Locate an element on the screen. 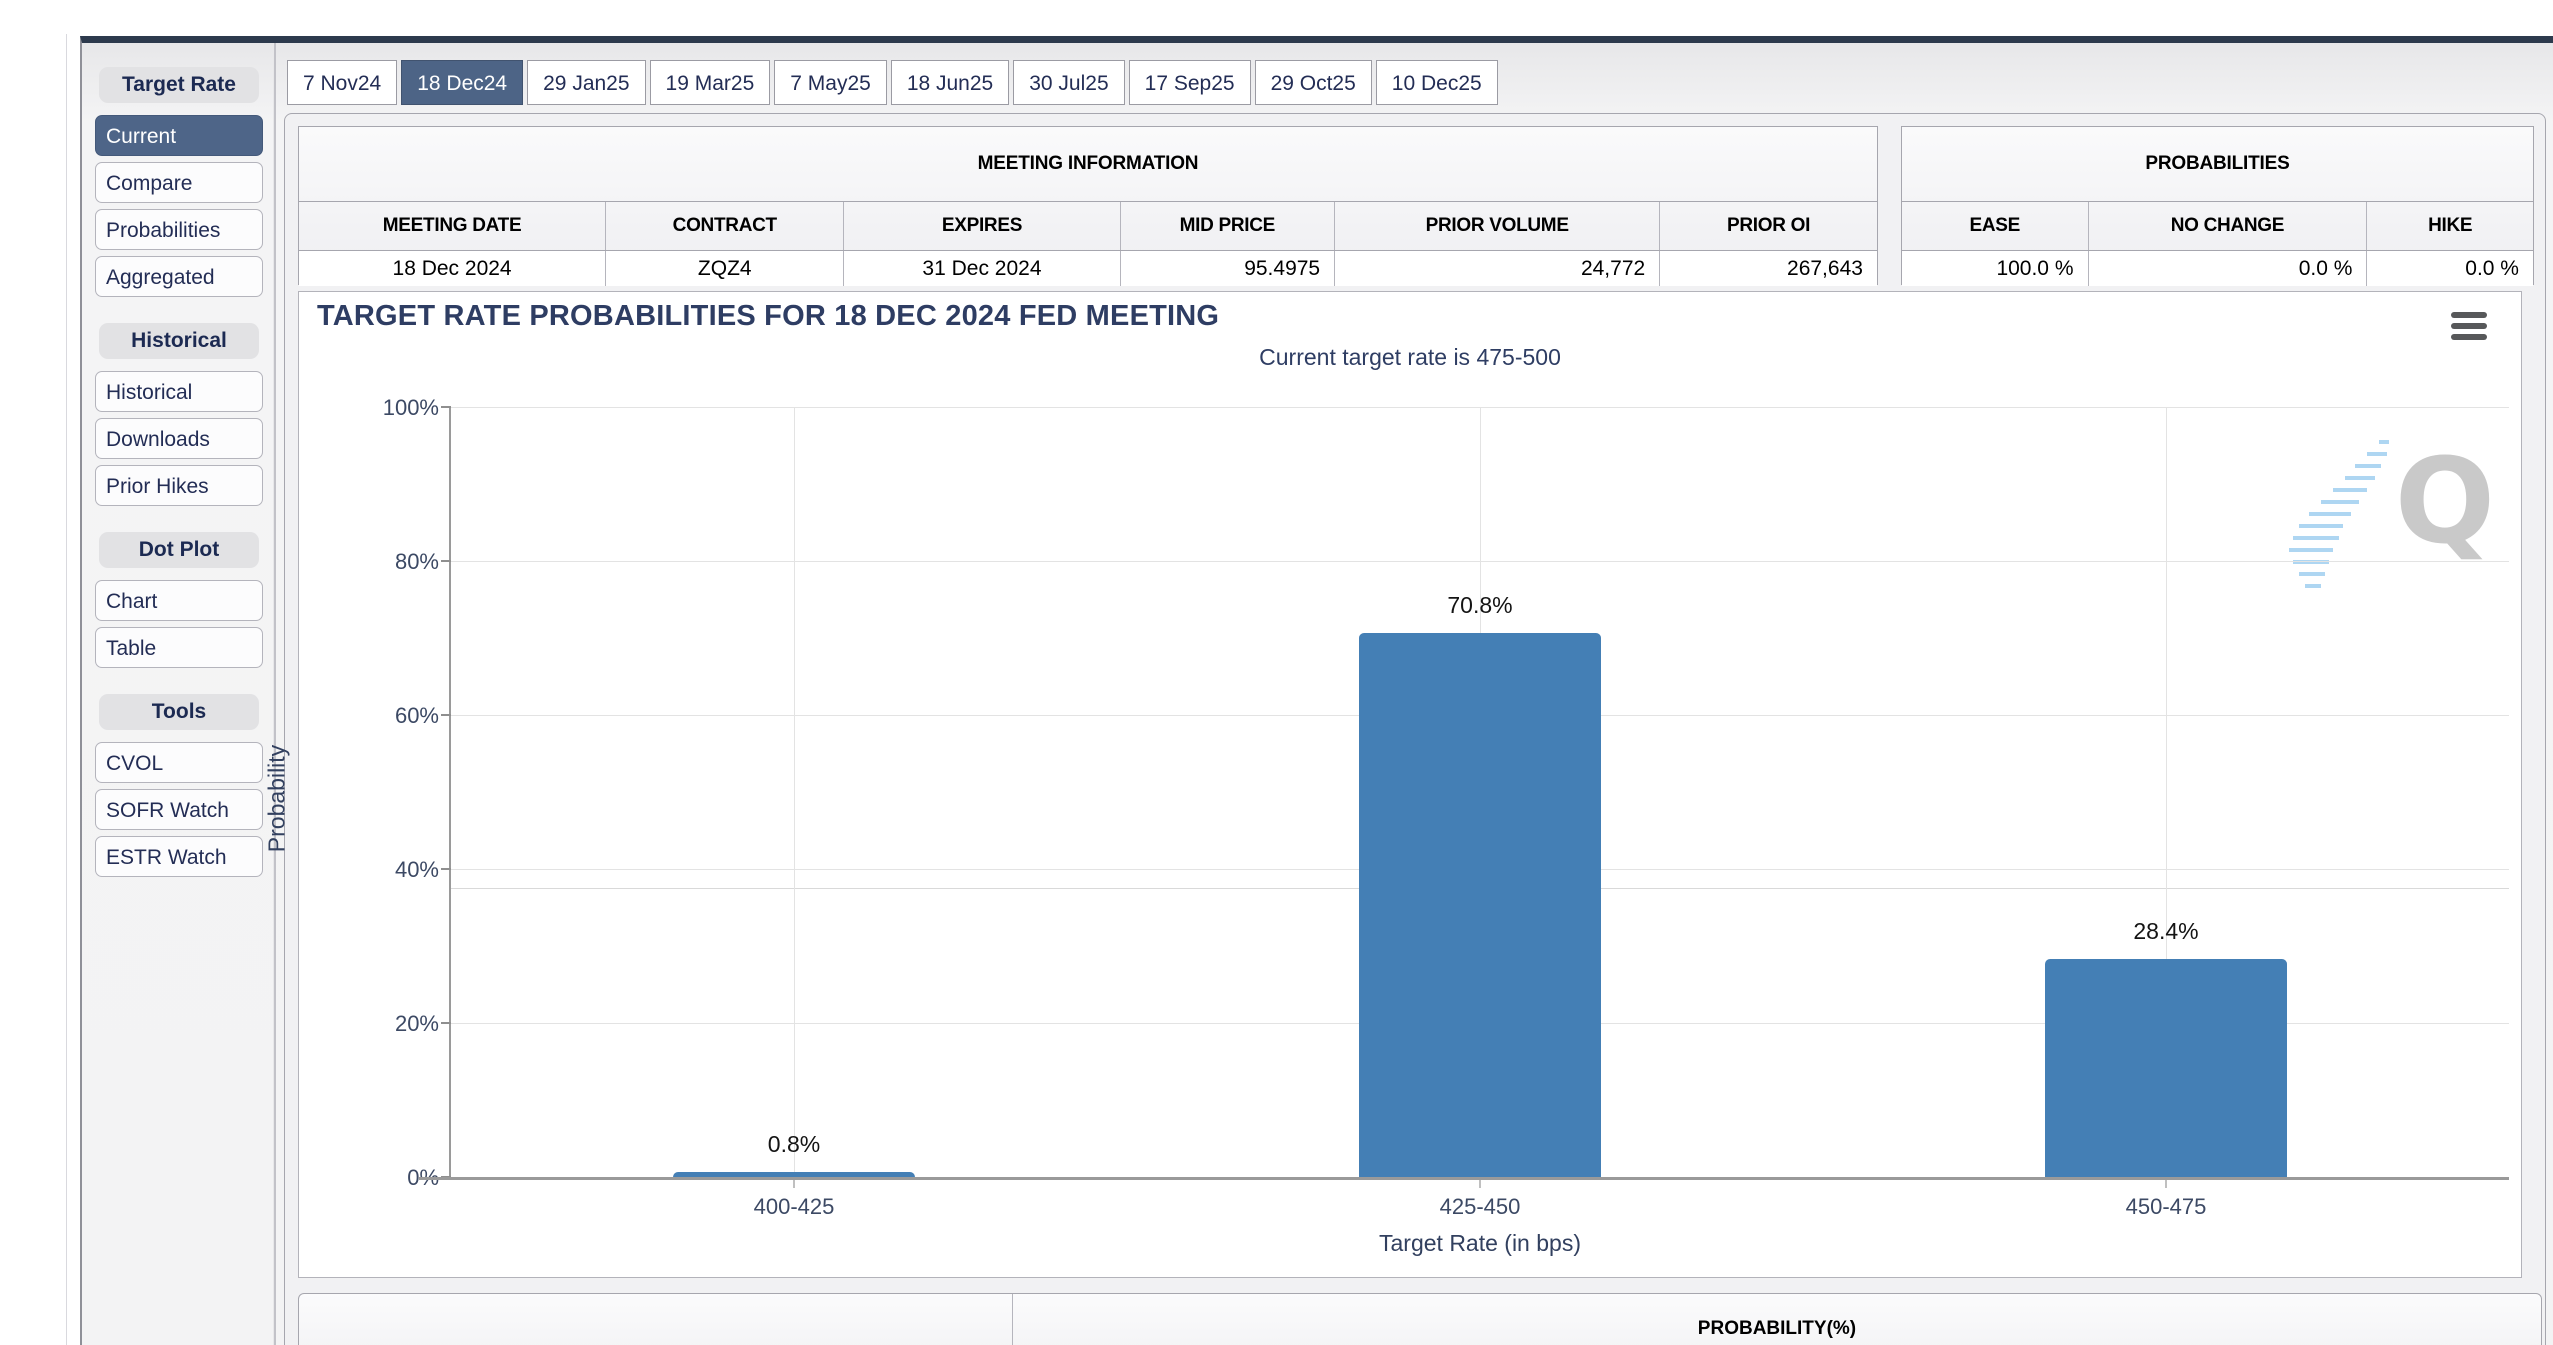  col-ease: EASE is located at coordinates (1995, 225).